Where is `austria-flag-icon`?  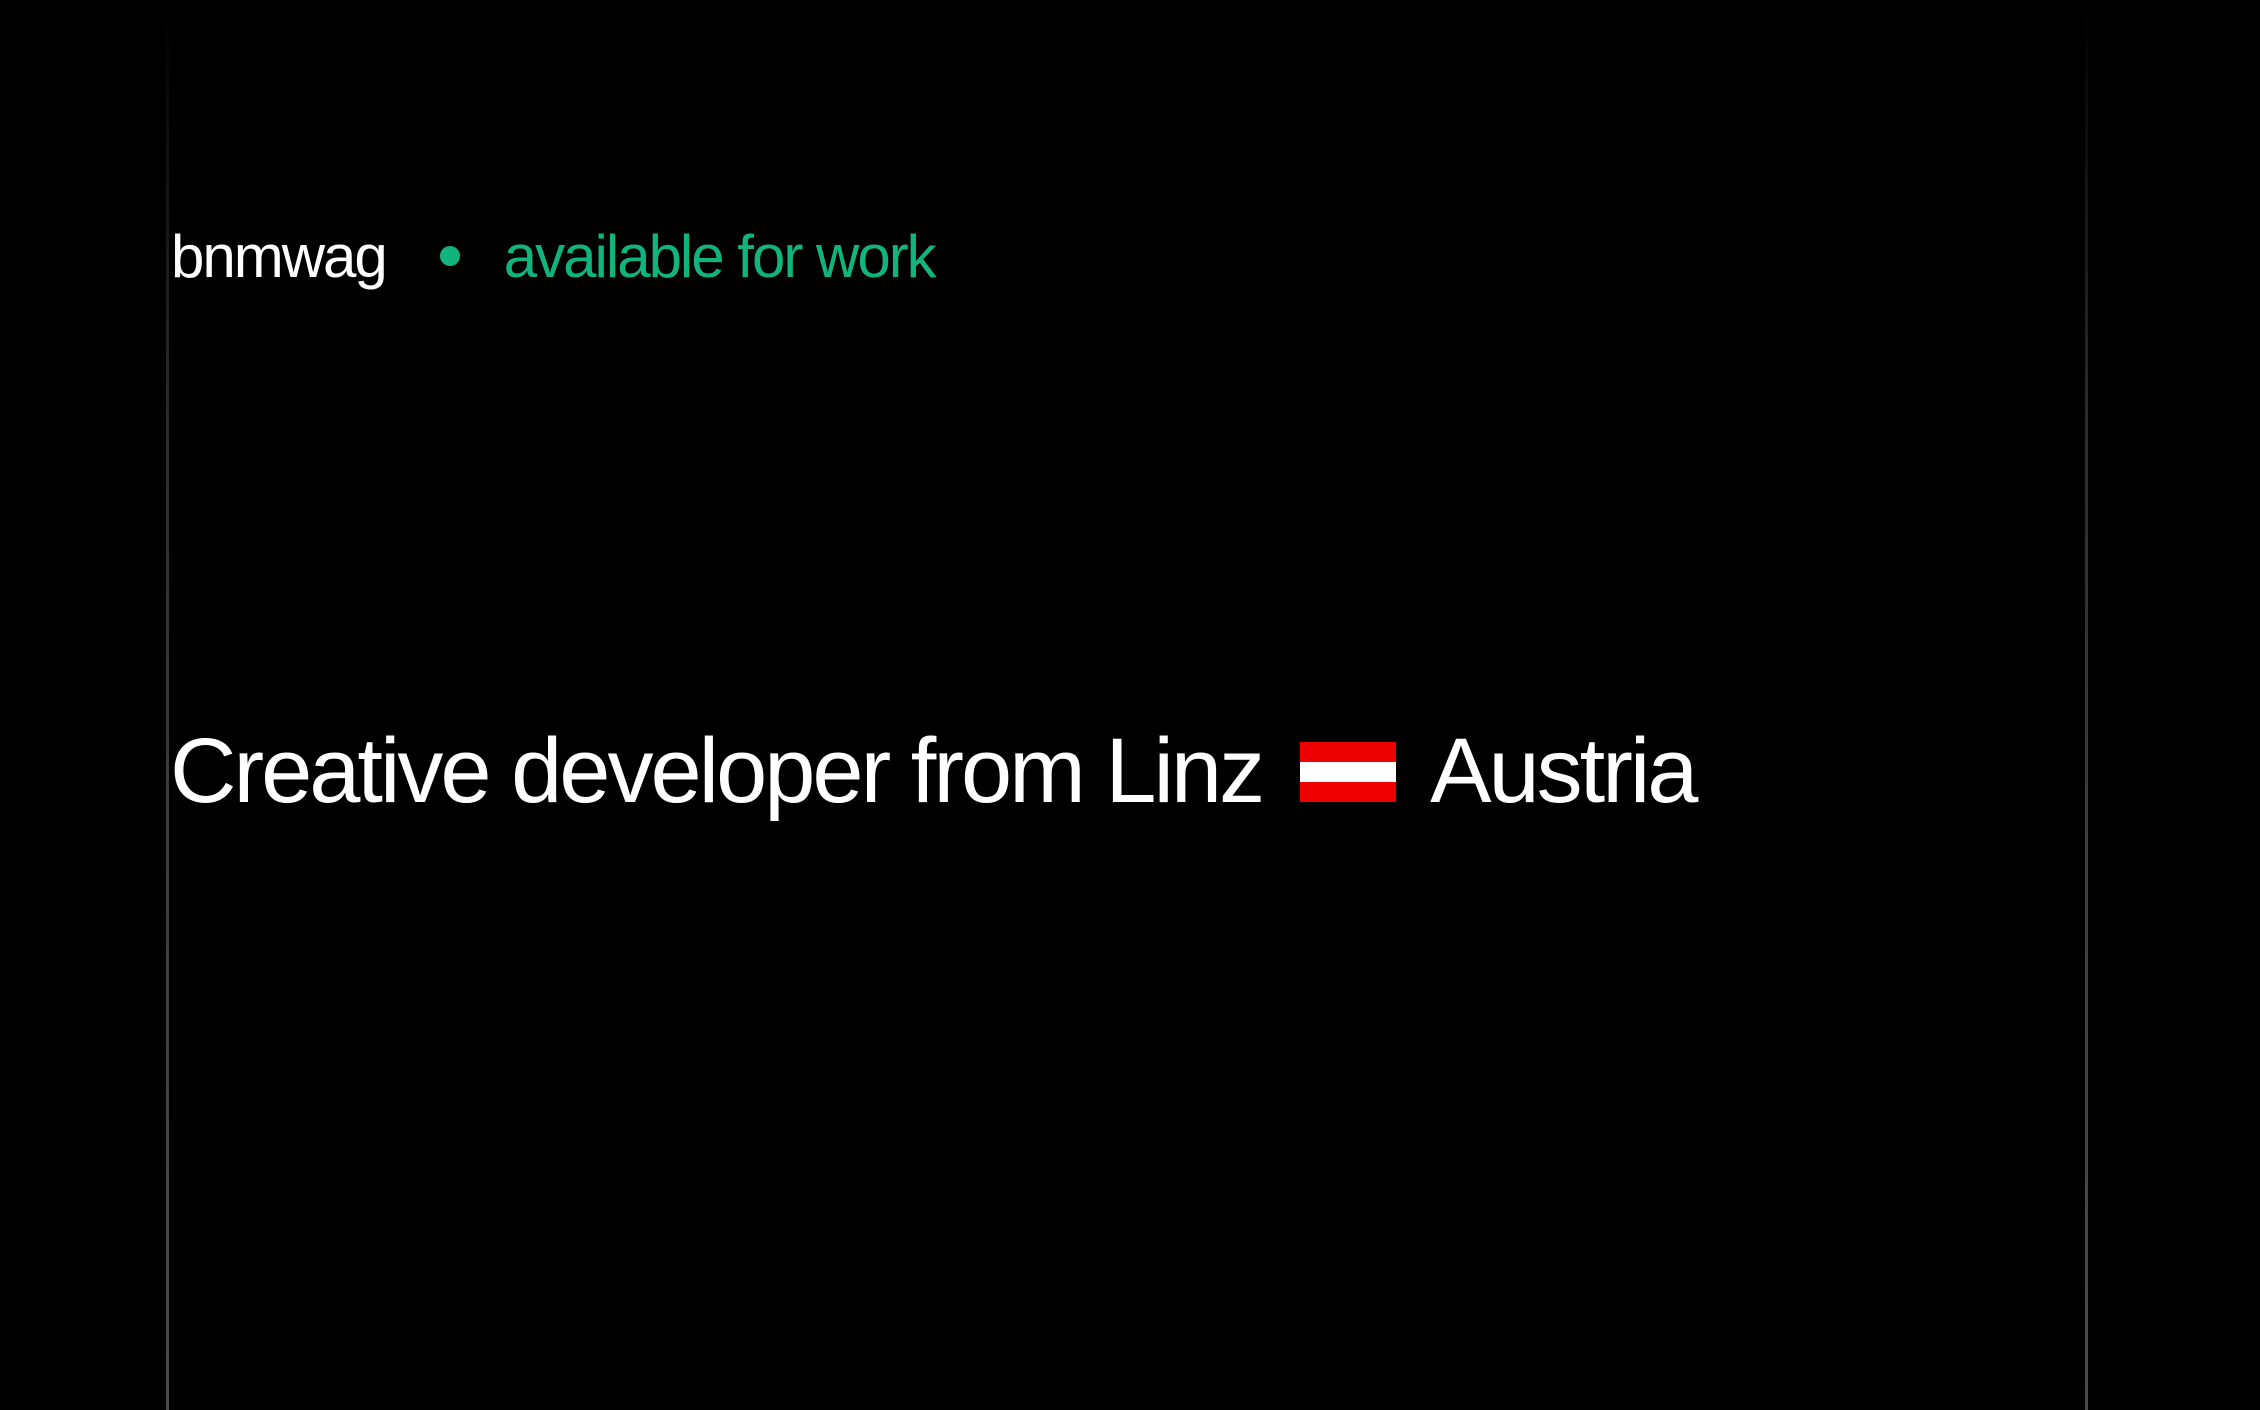
austria-flag-icon is located at coordinates (1348, 771).